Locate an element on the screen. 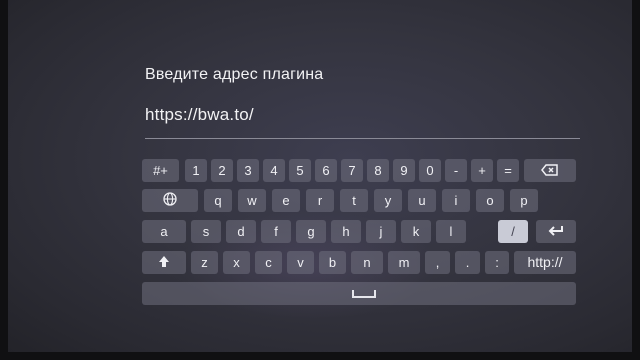 The width and height of the screenshot is (640, 360). key-g: g is located at coordinates (311, 231).